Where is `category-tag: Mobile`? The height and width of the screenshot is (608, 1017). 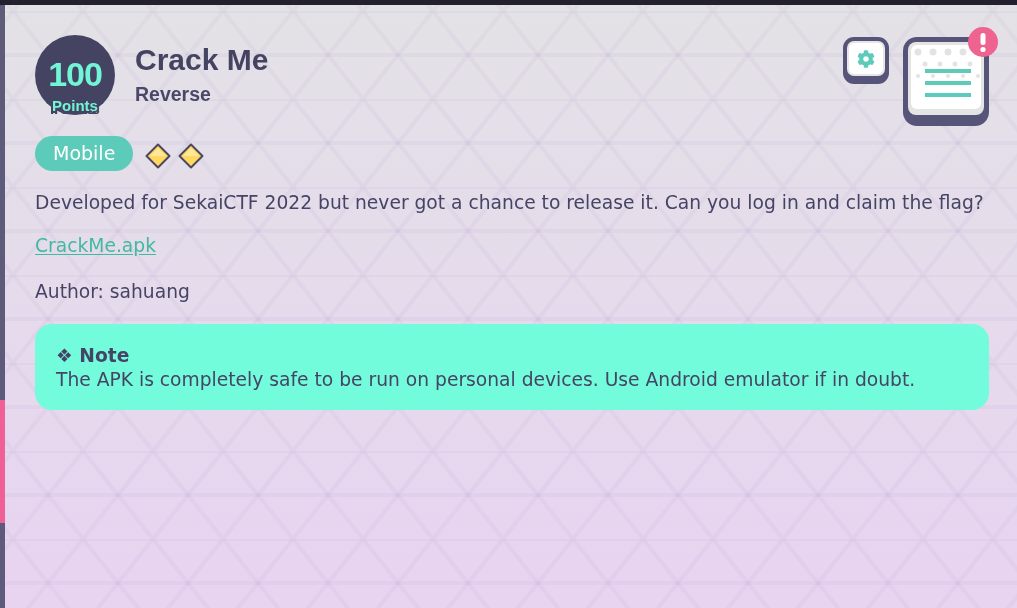
category-tag: Mobile is located at coordinates (84, 153).